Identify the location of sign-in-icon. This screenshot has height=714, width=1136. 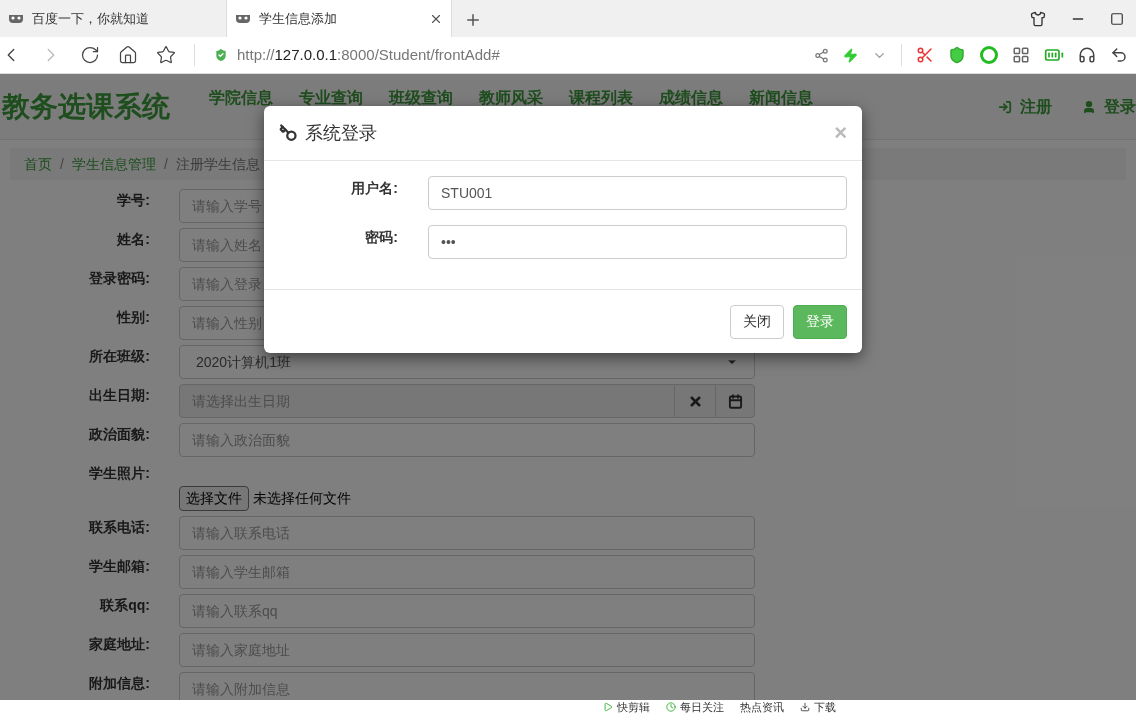
(1005, 106).